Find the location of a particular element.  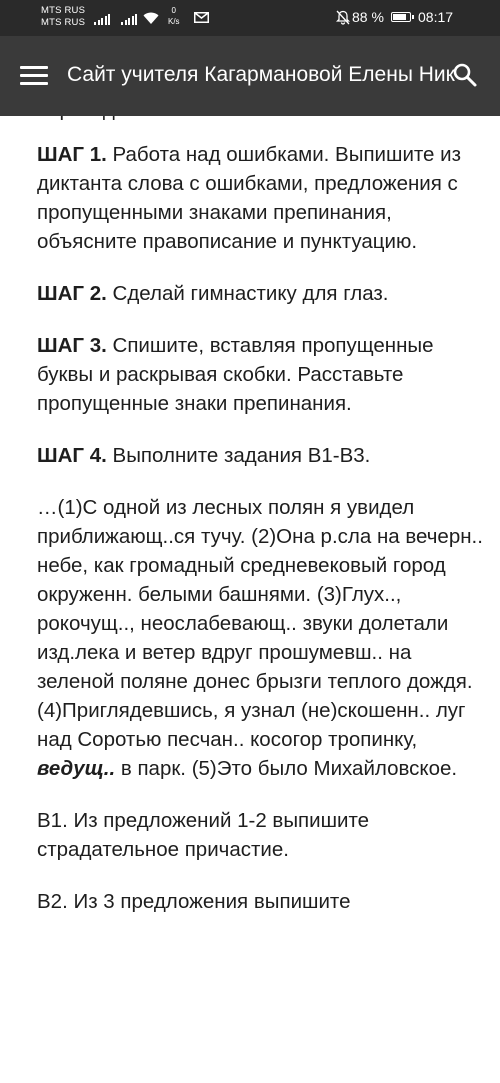

battery-percent: 88 % is located at coordinates (368, 17).